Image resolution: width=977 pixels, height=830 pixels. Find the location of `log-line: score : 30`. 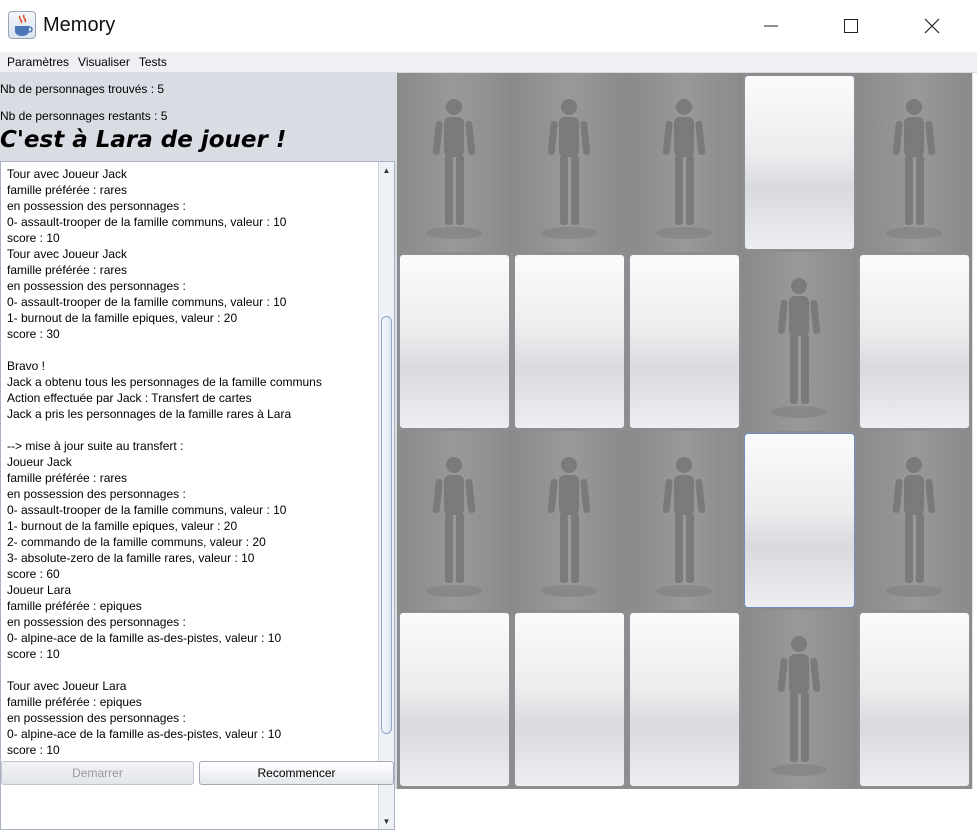

log-line: score : 30 is located at coordinates (33, 334).